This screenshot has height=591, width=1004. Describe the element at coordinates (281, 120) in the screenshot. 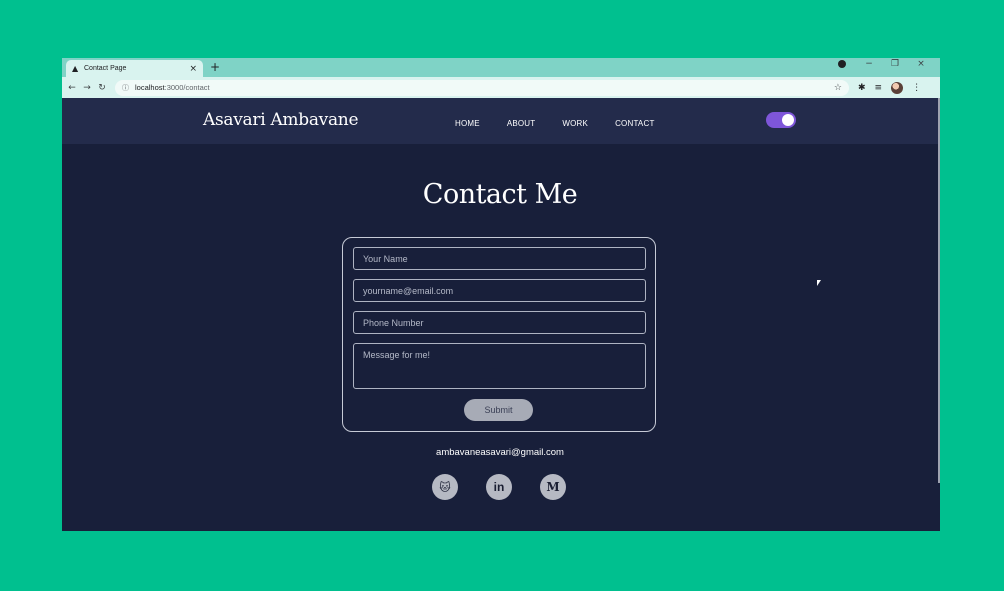

I see `site-brand: Asavari Ambavane` at that location.